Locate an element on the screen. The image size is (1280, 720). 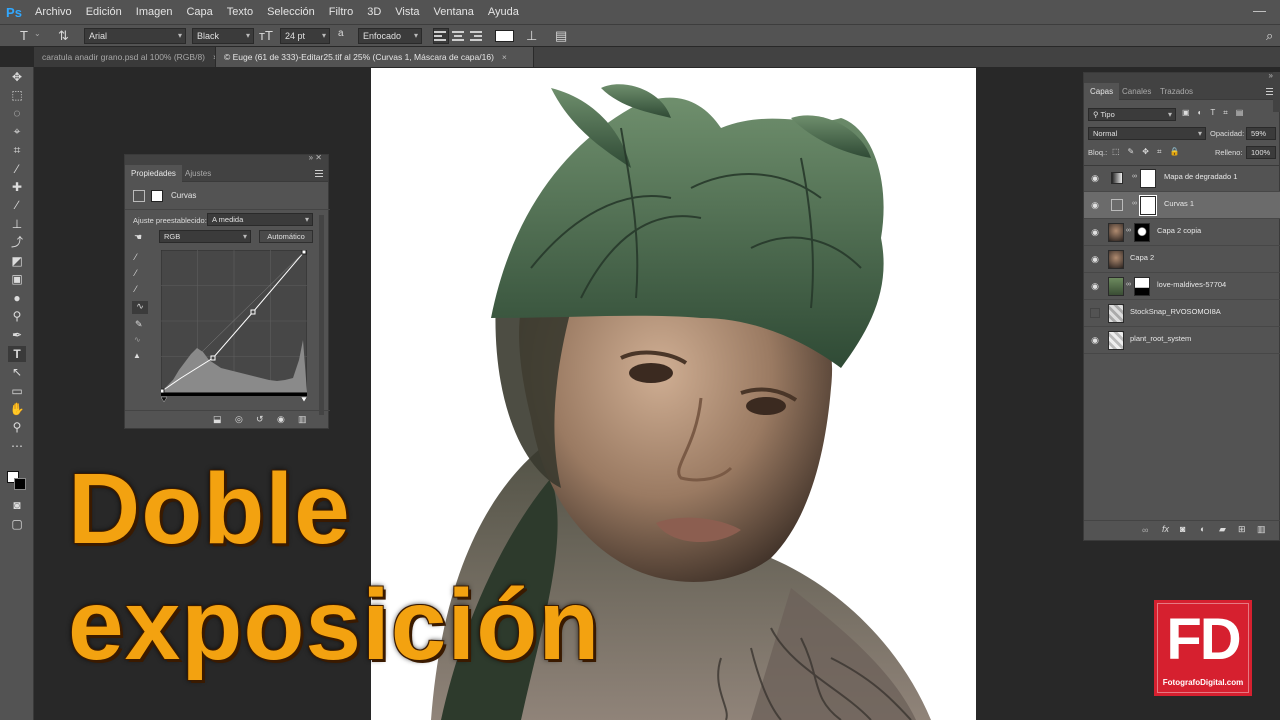
eyedropper-gray-icon: ⁄ is located at coordinates (136, 273).